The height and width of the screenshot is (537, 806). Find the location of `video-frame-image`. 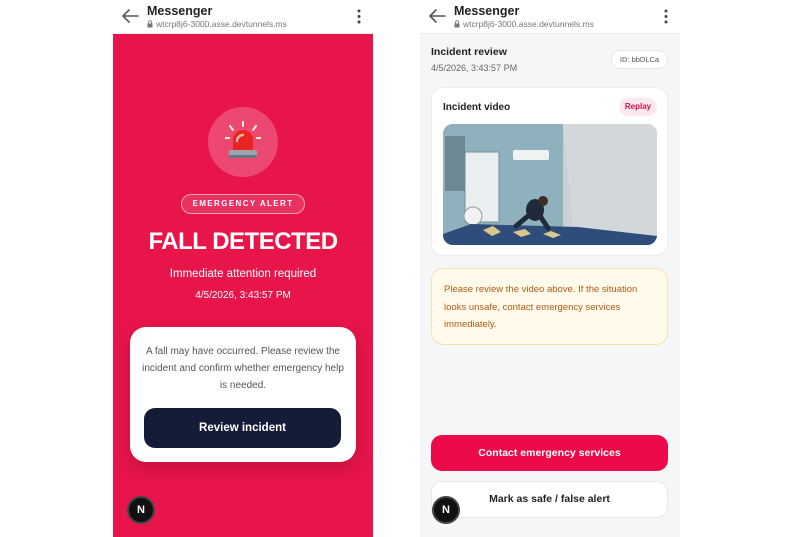

video-frame-image is located at coordinates (550, 184).